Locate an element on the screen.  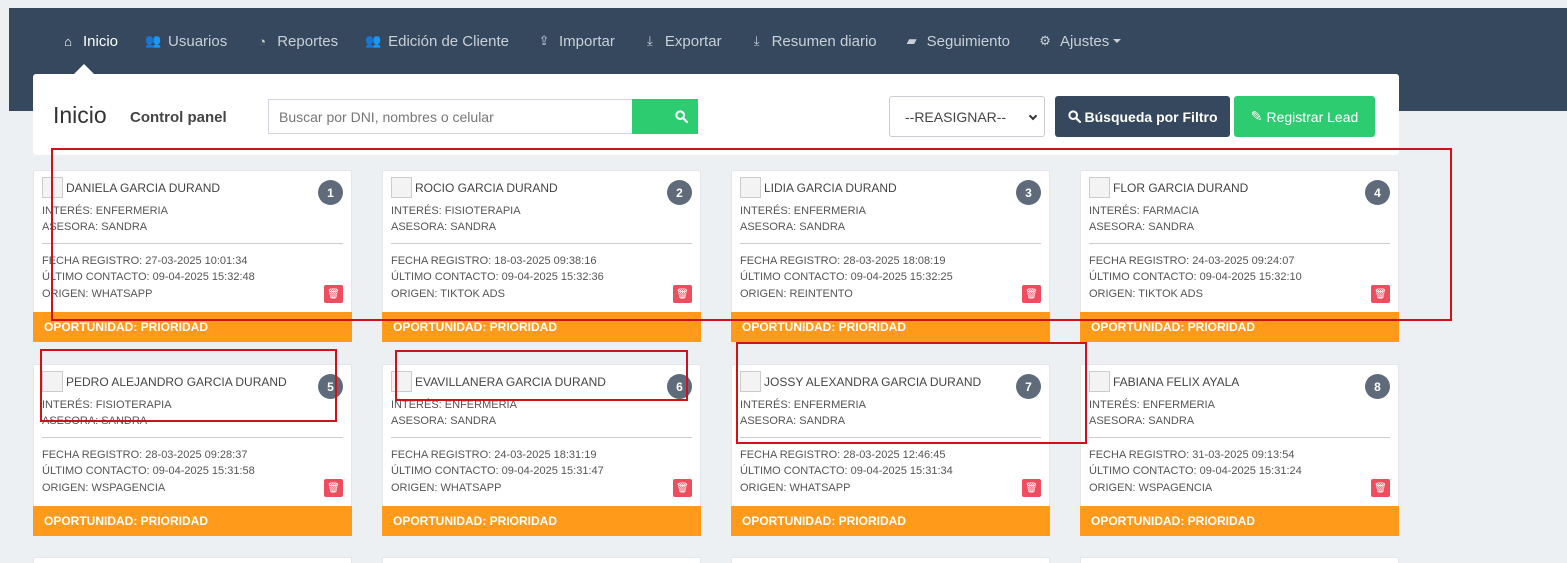
search-icon is located at coordinates (681, 116).